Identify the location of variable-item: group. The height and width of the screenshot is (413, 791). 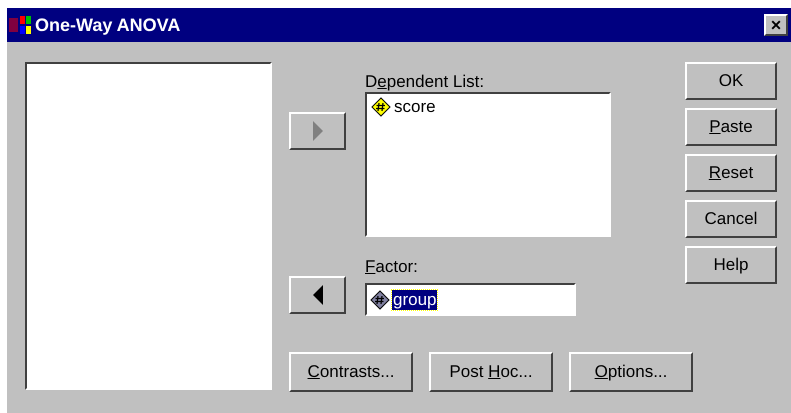
(415, 300).